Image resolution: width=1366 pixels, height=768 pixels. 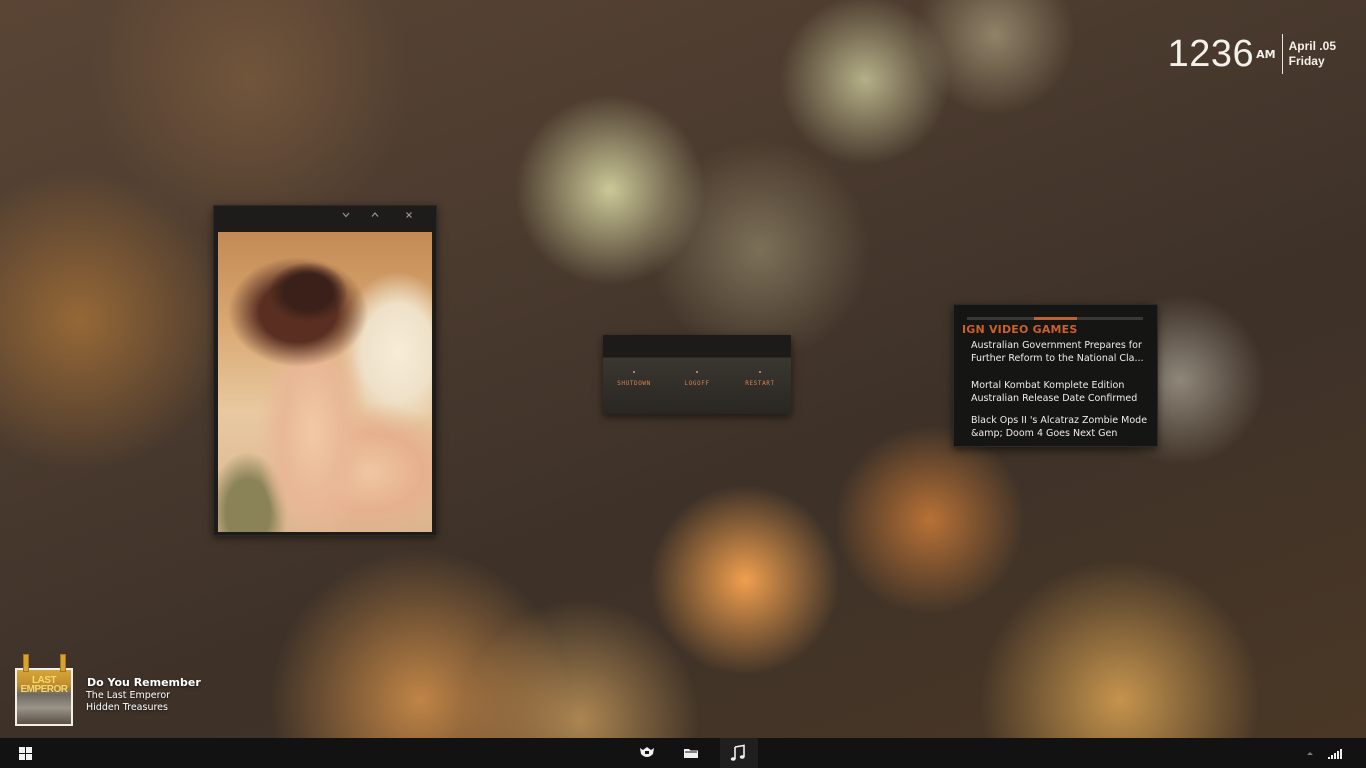 What do you see at coordinates (375, 217) in the screenshot?
I see `chevron-up-icon` at bounding box center [375, 217].